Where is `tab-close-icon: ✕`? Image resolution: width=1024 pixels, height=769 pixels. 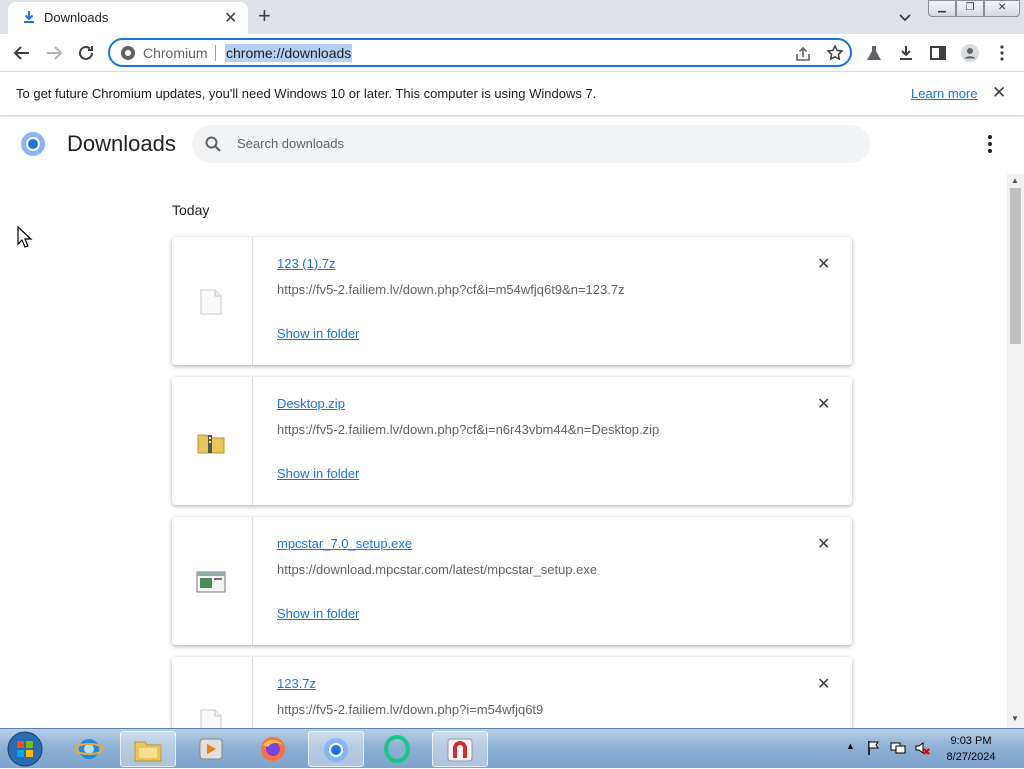
tab-close-icon: ✕ is located at coordinates (230, 18).